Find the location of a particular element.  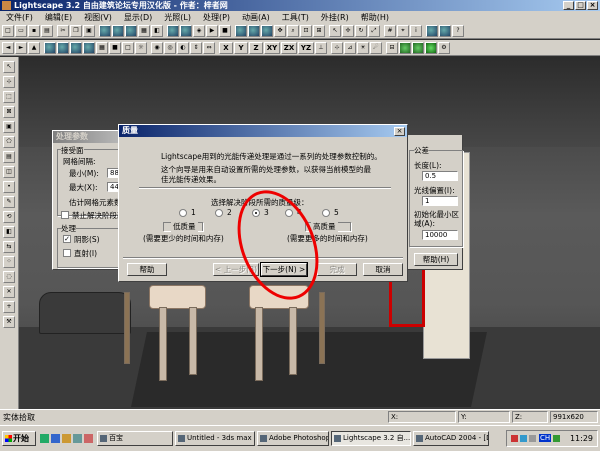

surface-icon: ◫ is located at coordinates (9, 172).